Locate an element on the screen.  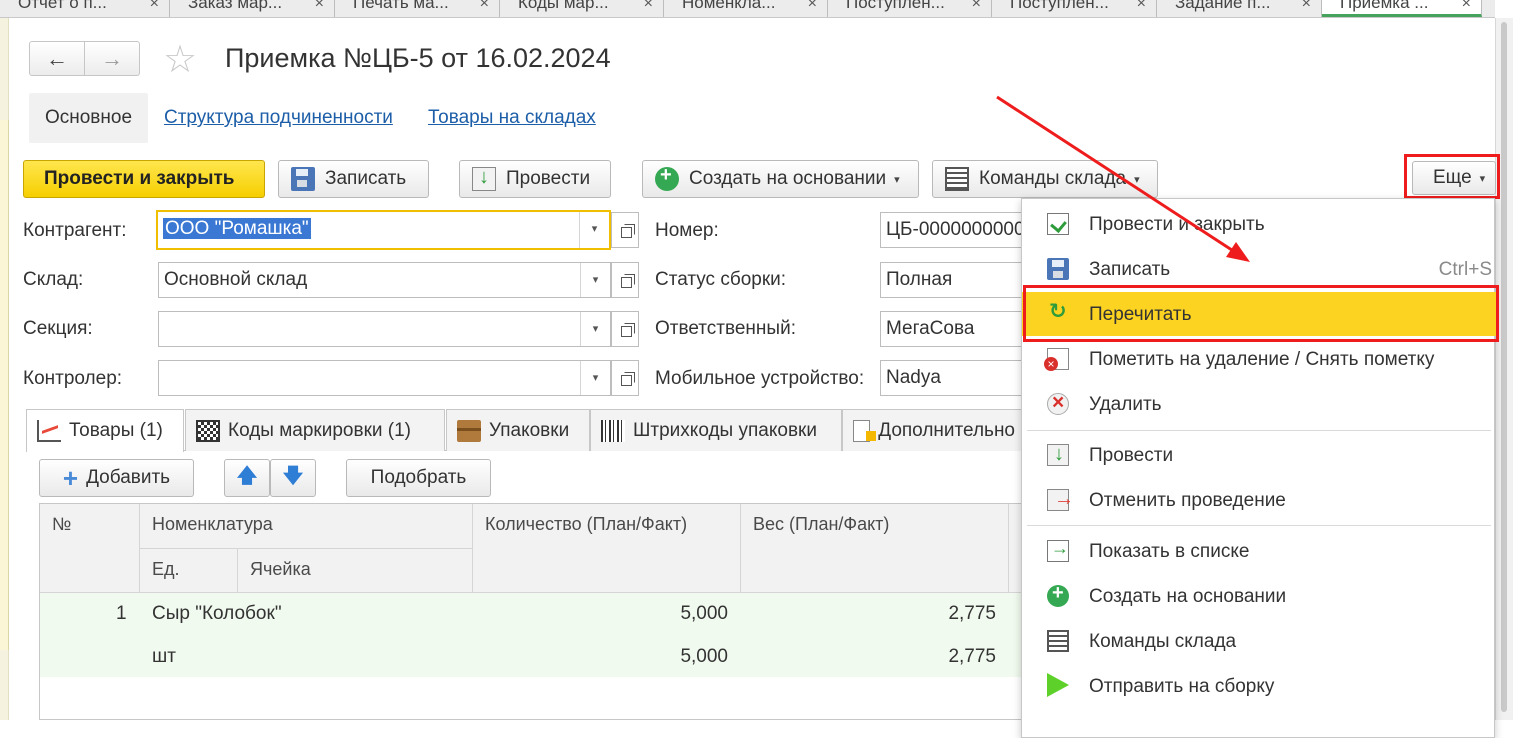
warehouse-field: Основной склад ▾ is located at coordinates (384, 280).